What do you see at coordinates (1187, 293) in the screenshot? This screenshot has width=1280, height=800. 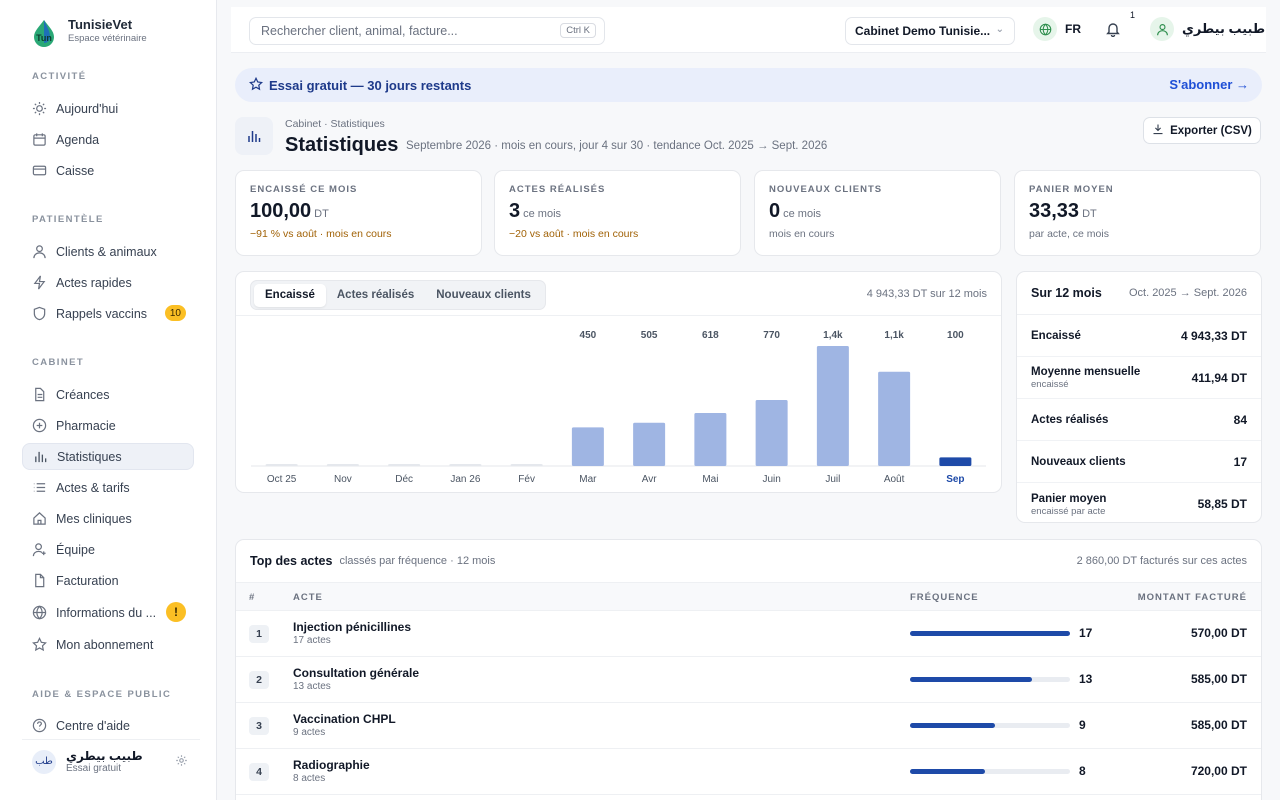 I see `summary-range: Oct. 2025 → Sept. 2026` at bounding box center [1187, 293].